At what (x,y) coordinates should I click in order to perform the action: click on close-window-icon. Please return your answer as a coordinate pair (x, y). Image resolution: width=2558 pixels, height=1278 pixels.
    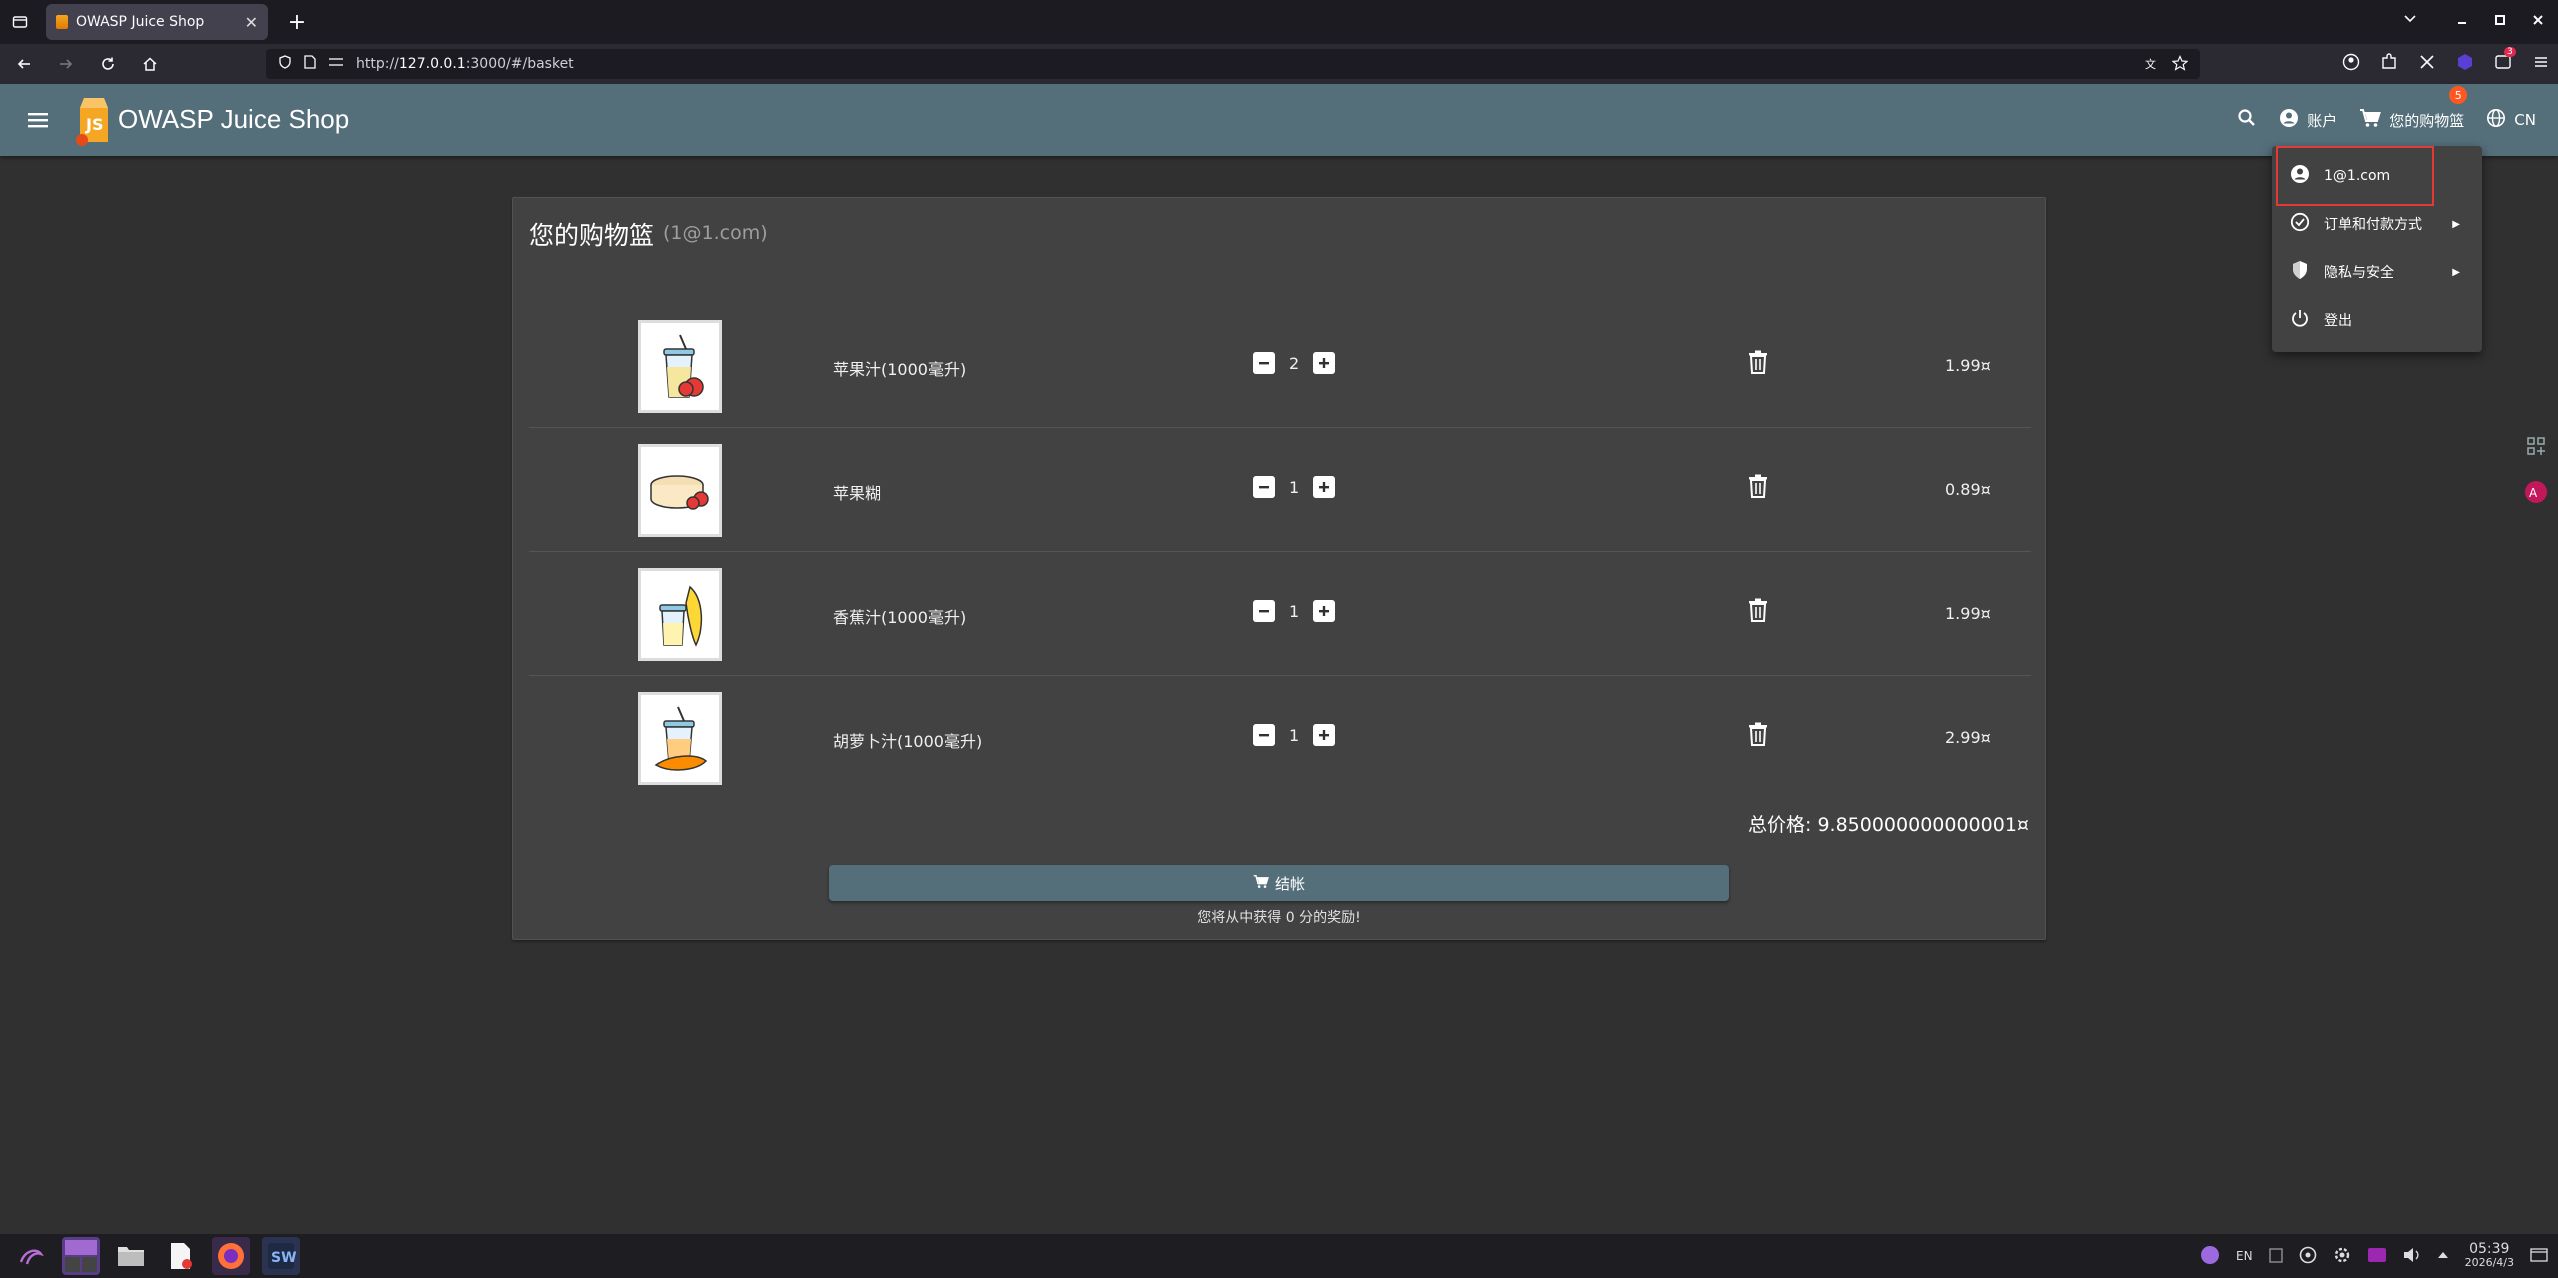
    Looking at the image, I should click on (2538, 22).